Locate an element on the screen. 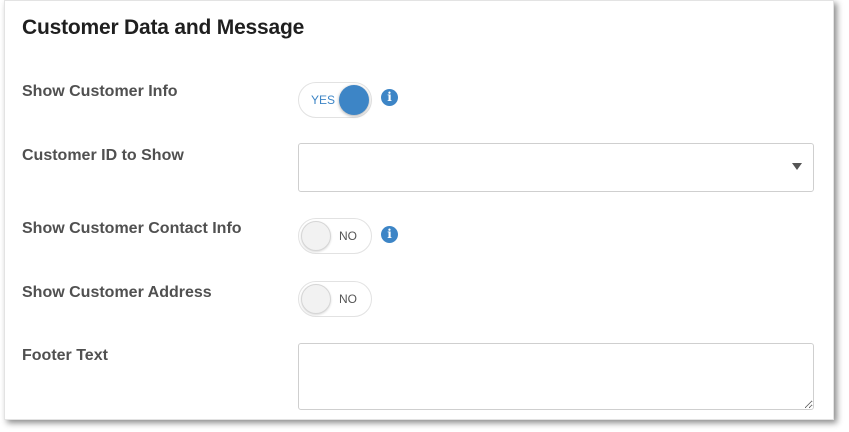 This screenshot has height=432, width=849. customer-id-label: Customer ID to Show is located at coordinates (103, 155).